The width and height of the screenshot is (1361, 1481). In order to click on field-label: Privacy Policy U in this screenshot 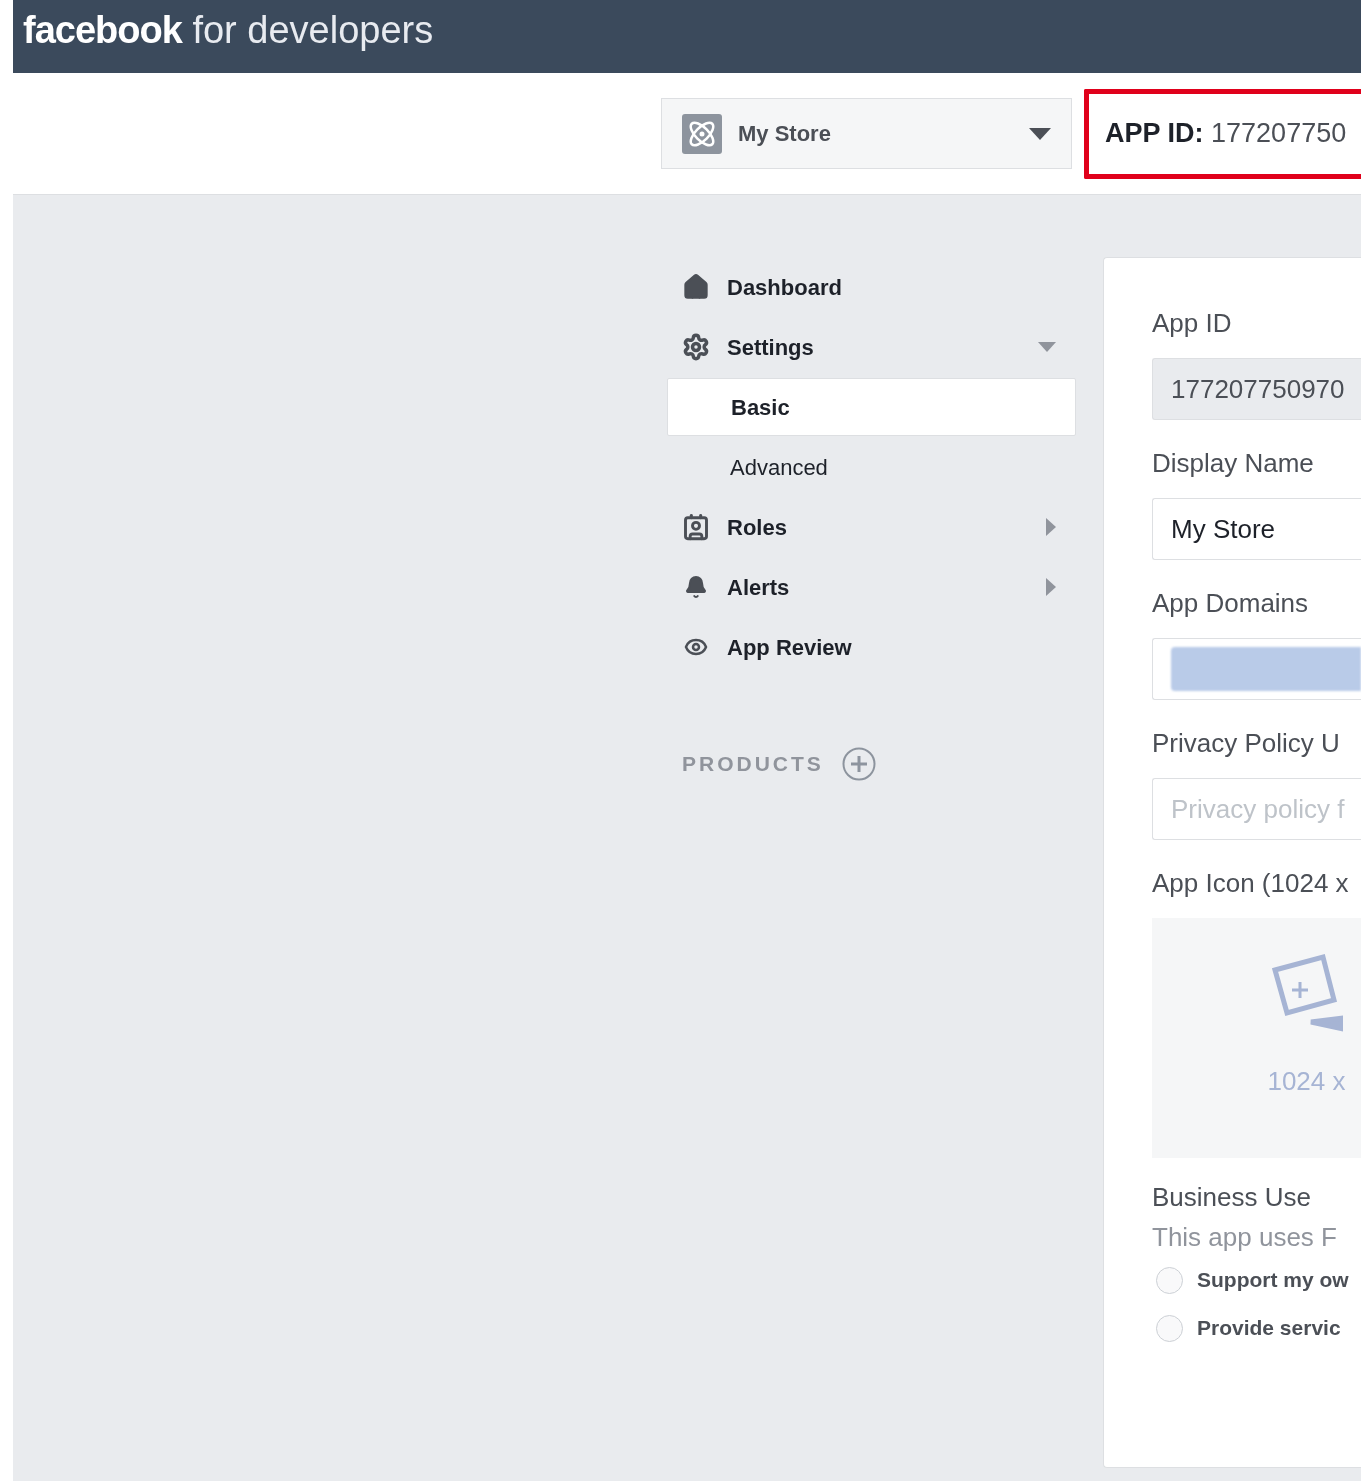, I will do `click(1246, 743)`.